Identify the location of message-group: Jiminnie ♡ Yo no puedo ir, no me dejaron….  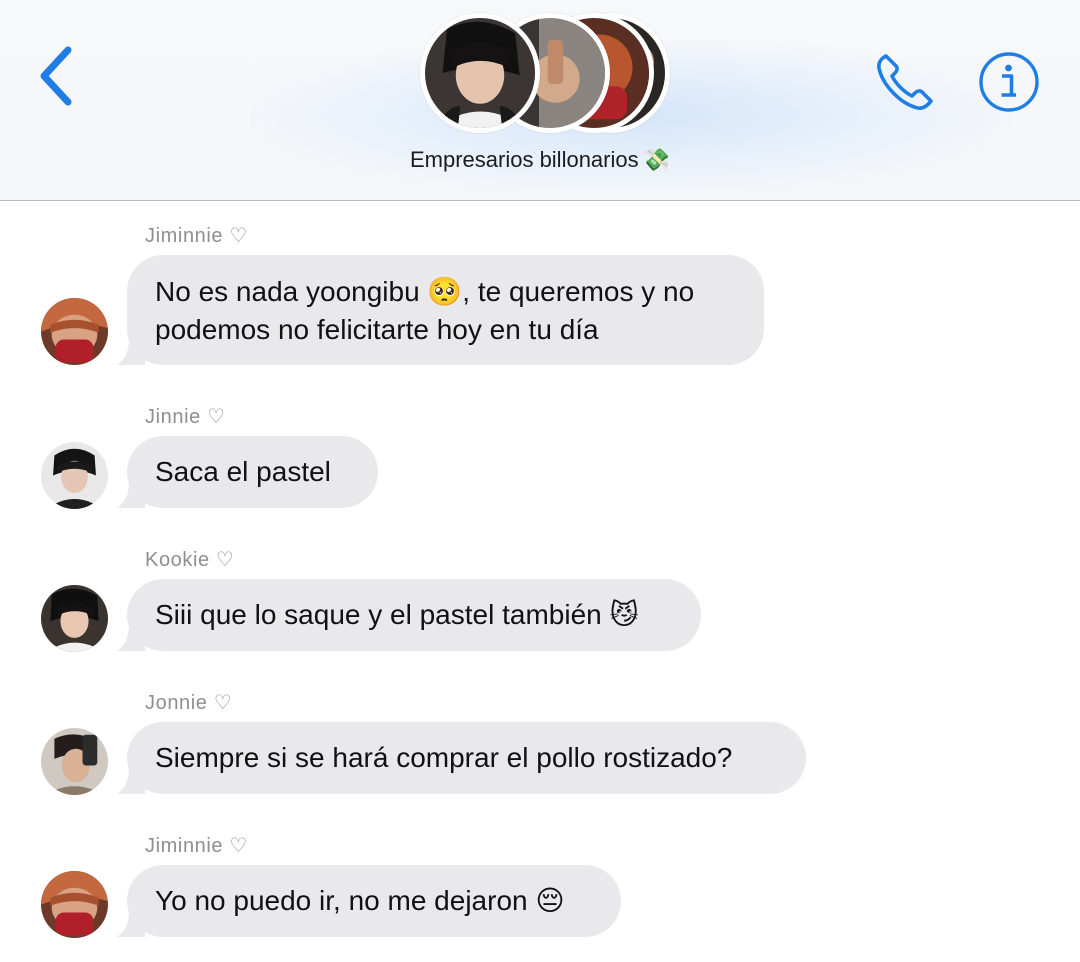
(540, 882).